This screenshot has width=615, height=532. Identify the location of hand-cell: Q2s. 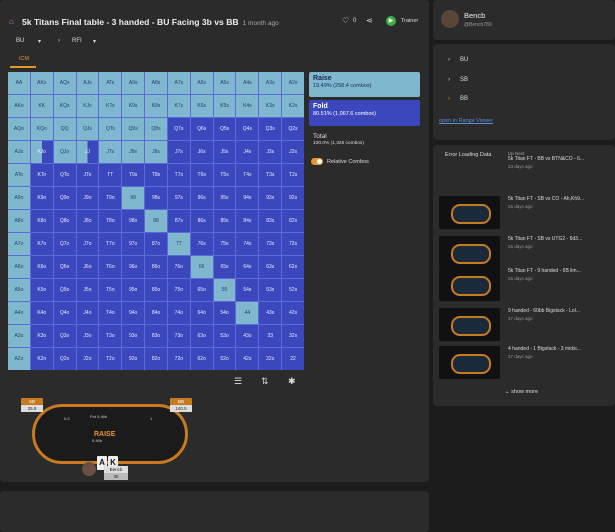
(293, 129).